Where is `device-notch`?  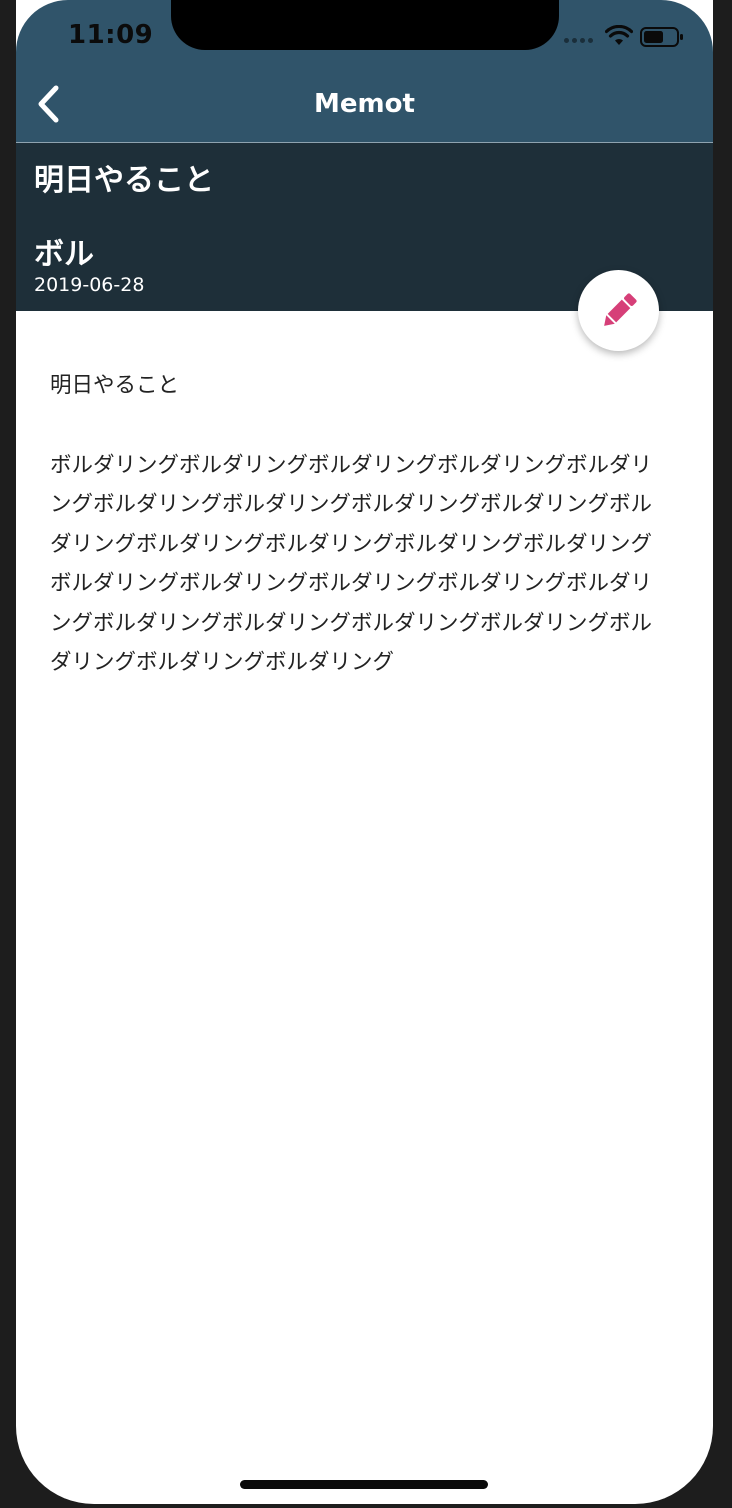 device-notch is located at coordinates (365, 25).